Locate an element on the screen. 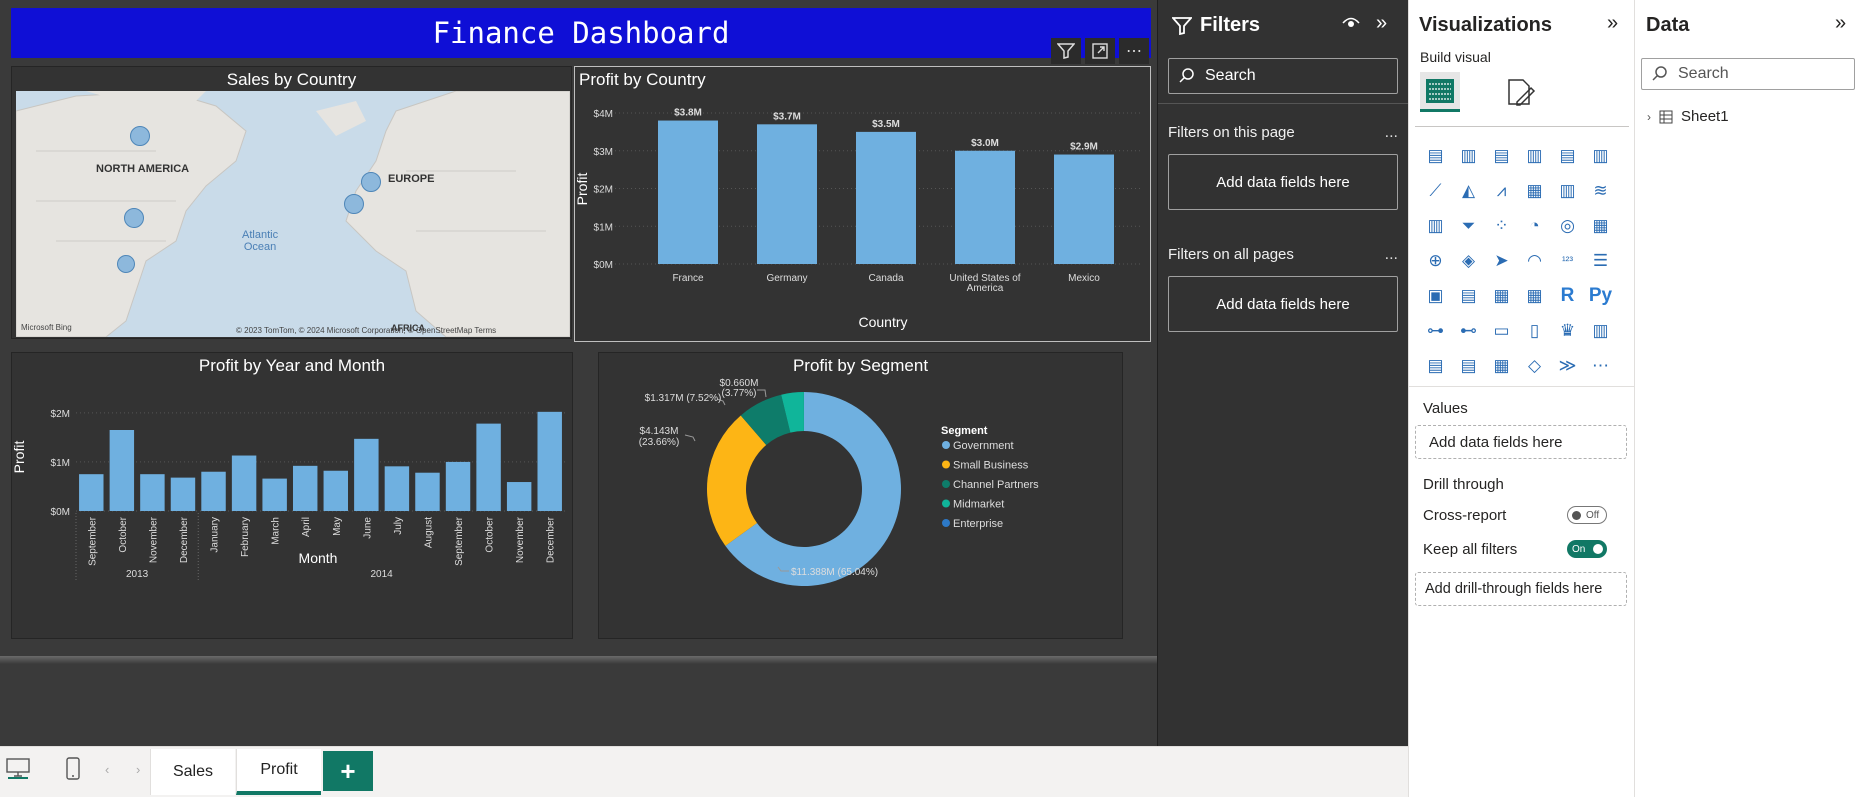 This screenshot has height=797, width=1860. keep-filters-toggle: On is located at coordinates (1587, 549).